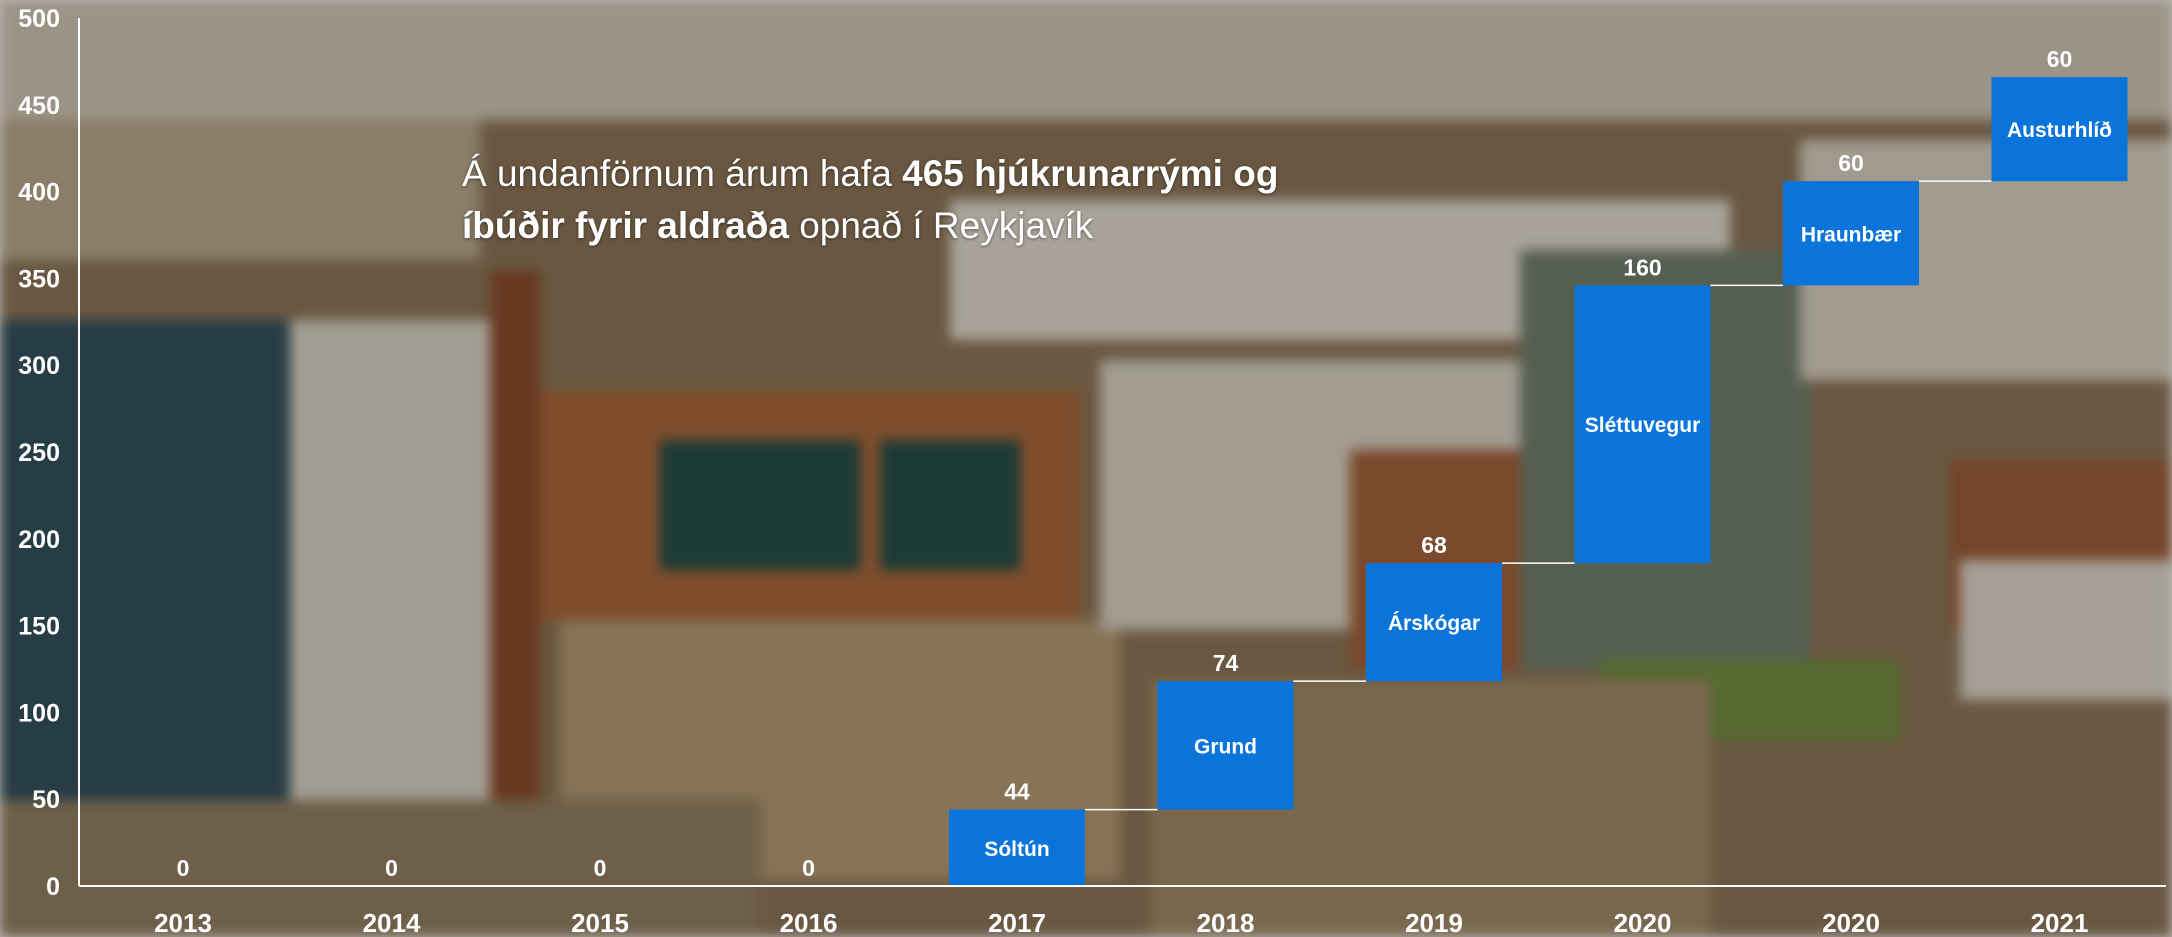  What do you see at coordinates (1017, 792) in the screenshot?
I see `value-label: 44` at bounding box center [1017, 792].